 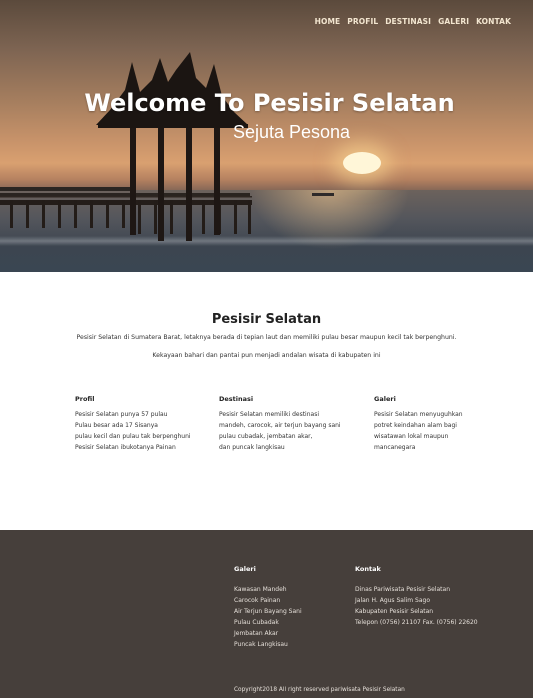 I want to click on footer-galeri-link: Jembatan Akar, so click(x=268, y=633).